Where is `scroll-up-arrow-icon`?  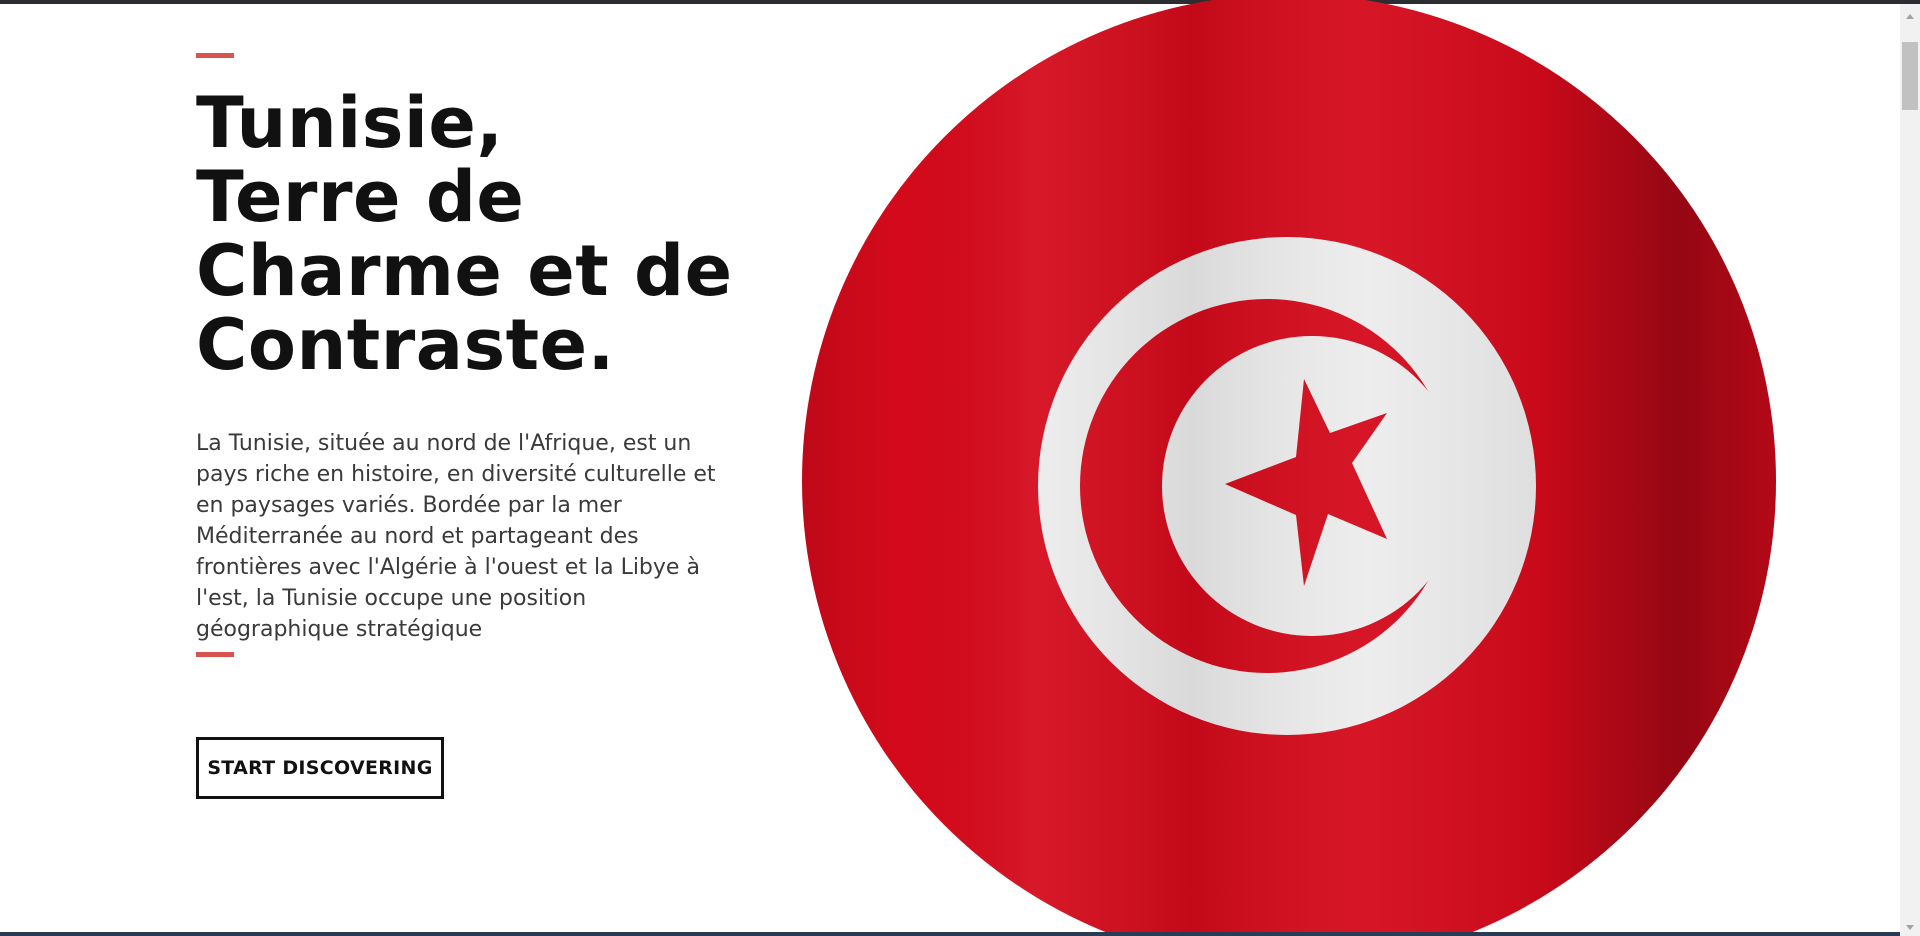
scroll-up-arrow-icon is located at coordinates (1910, 16).